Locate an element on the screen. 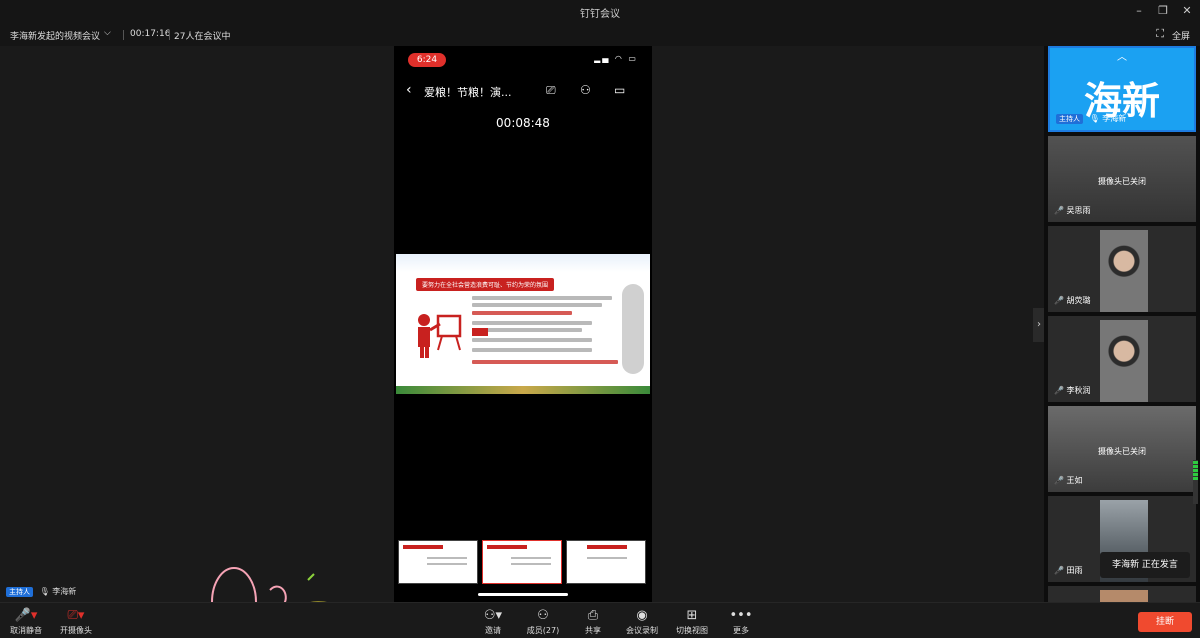 This screenshot has height=638, width=1200. meeting-name: 李海新发起的视频会议 is located at coordinates (55, 35).